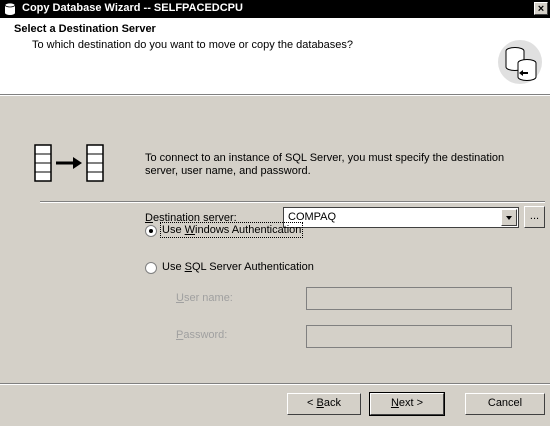 This screenshot has width=550, height=426. Describe the element at coordinates (149, 218) in the screenshot. I see `destination-hotkey: D` at that location.